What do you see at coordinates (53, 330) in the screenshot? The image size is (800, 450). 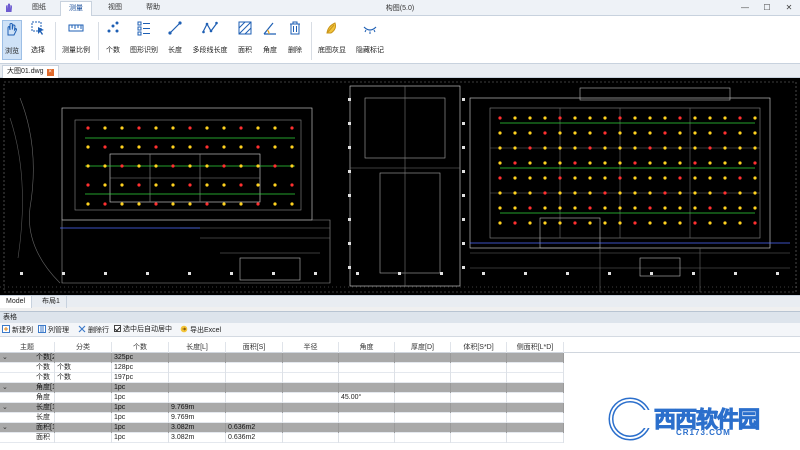 I see `column-manage-button: 列管理` at bounding box center [53, 330].